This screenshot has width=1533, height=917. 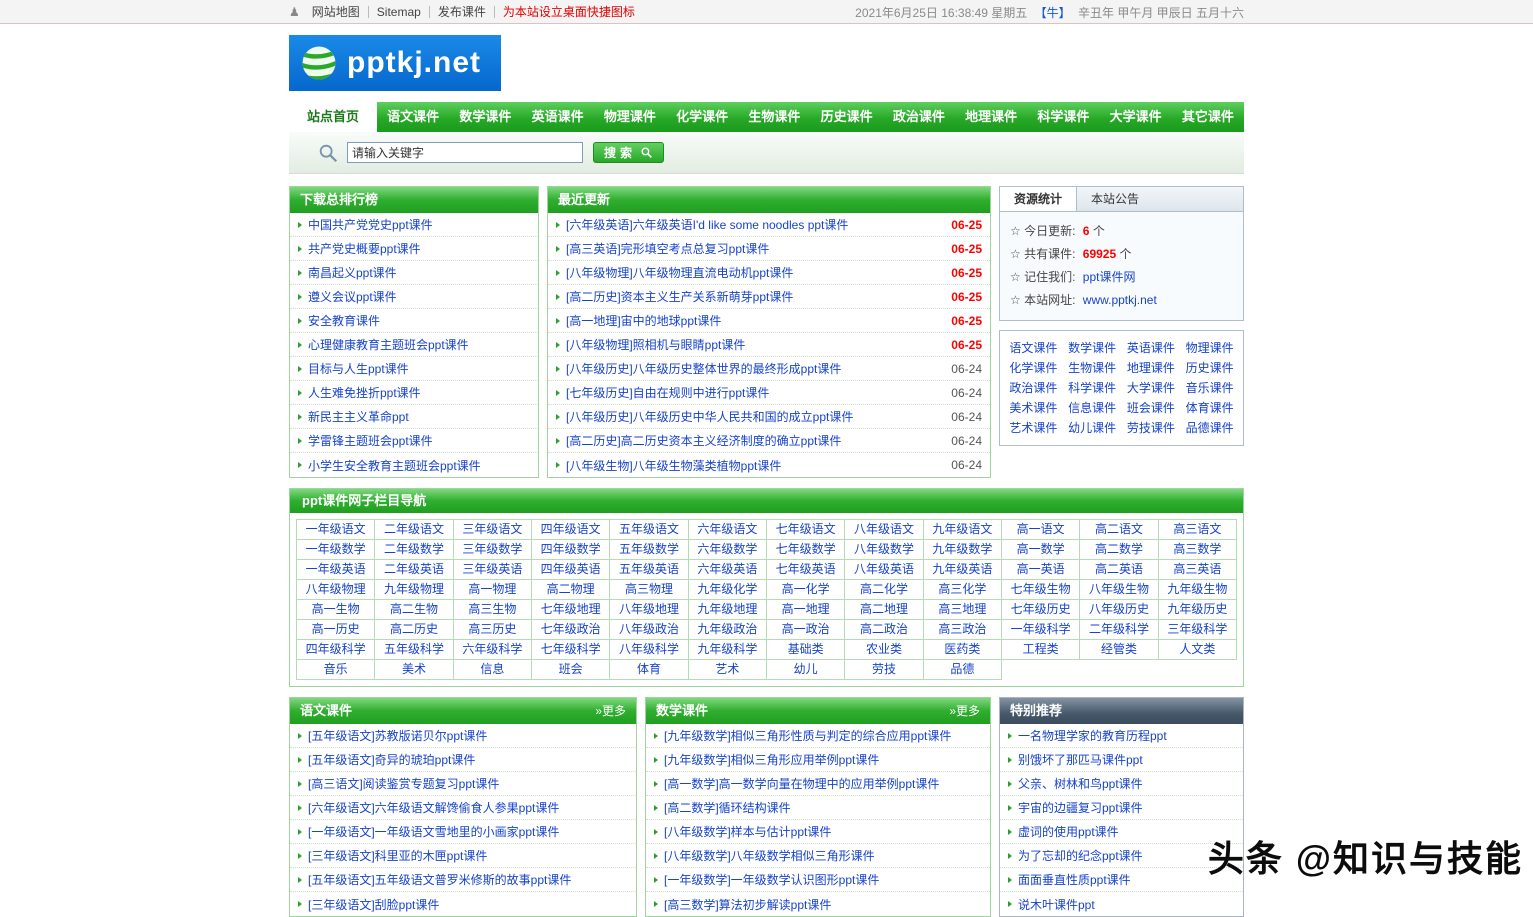 What do you see at coordinates (1033, 388) in the screenshot?
I see `quick-link: 政治课件` at bounding box center [1033, 388].